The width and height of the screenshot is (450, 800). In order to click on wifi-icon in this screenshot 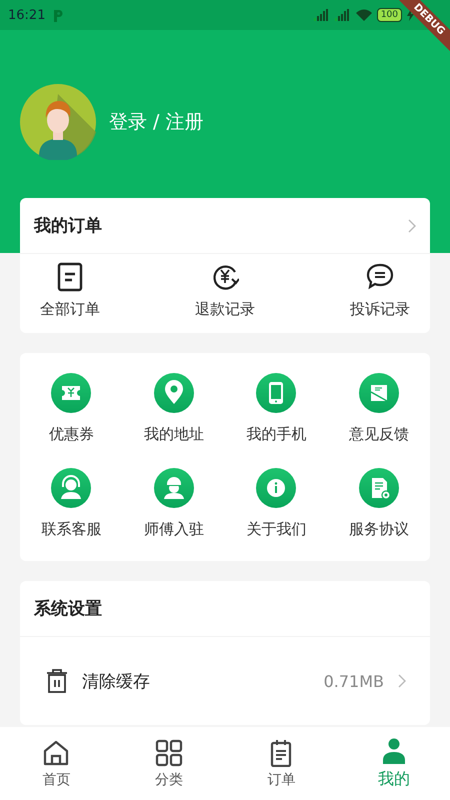, I will do `click(364, 15)`.